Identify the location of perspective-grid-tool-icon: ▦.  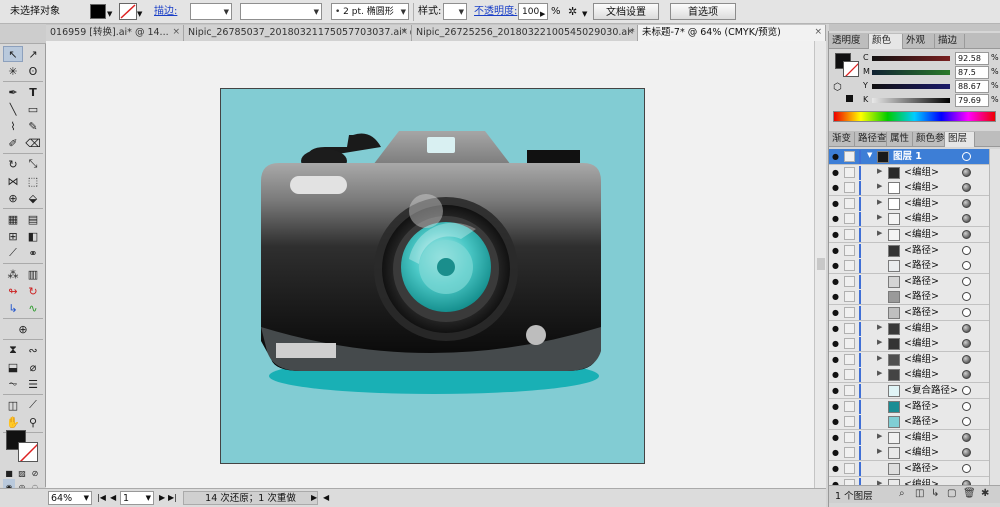
(13, 219).